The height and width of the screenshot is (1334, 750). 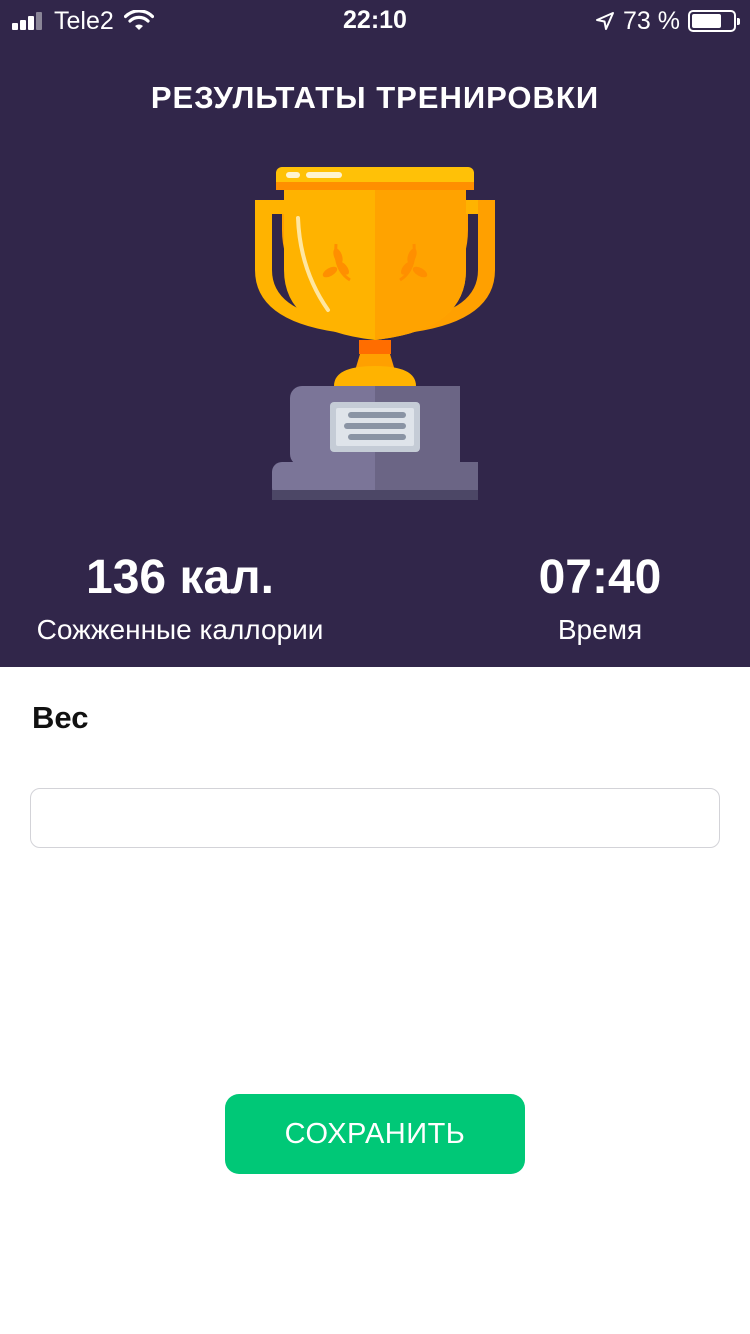 I want to click on trophy-icon, so click(x=375, y=333).